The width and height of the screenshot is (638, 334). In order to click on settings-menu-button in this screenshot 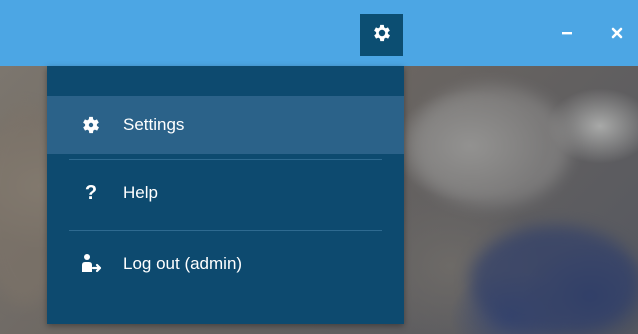, I will do `click(381, 35)`.